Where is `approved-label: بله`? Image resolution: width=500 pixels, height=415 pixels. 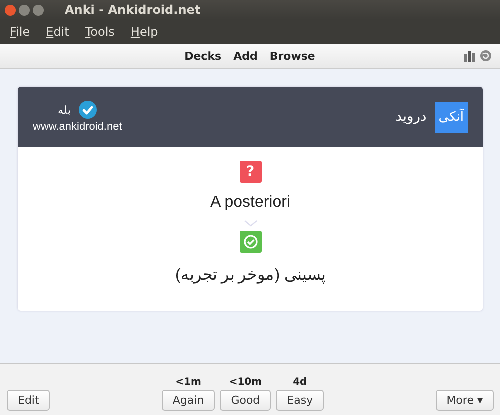 approved-label: بله is located at coordinates (65, 110).